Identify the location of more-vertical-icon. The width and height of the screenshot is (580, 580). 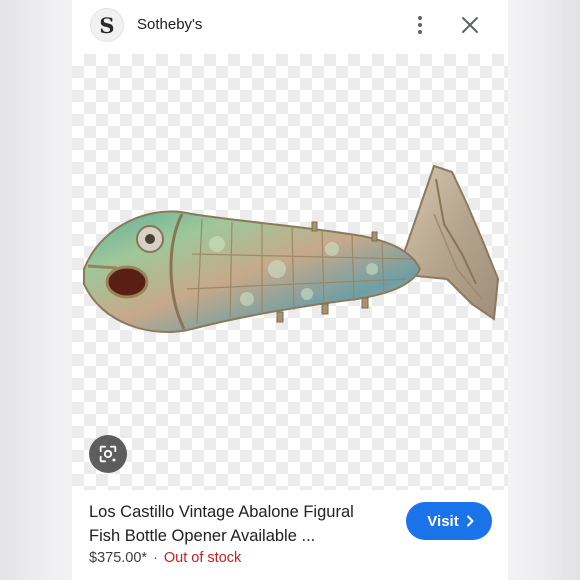
(420, 25).